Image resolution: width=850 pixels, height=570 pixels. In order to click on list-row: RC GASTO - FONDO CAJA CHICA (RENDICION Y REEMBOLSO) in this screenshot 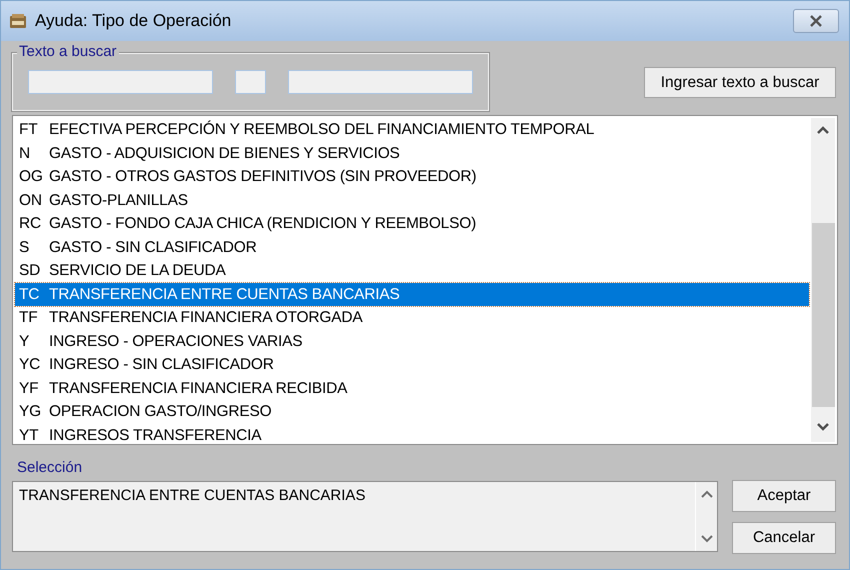, I will do `click(412, 224)`.